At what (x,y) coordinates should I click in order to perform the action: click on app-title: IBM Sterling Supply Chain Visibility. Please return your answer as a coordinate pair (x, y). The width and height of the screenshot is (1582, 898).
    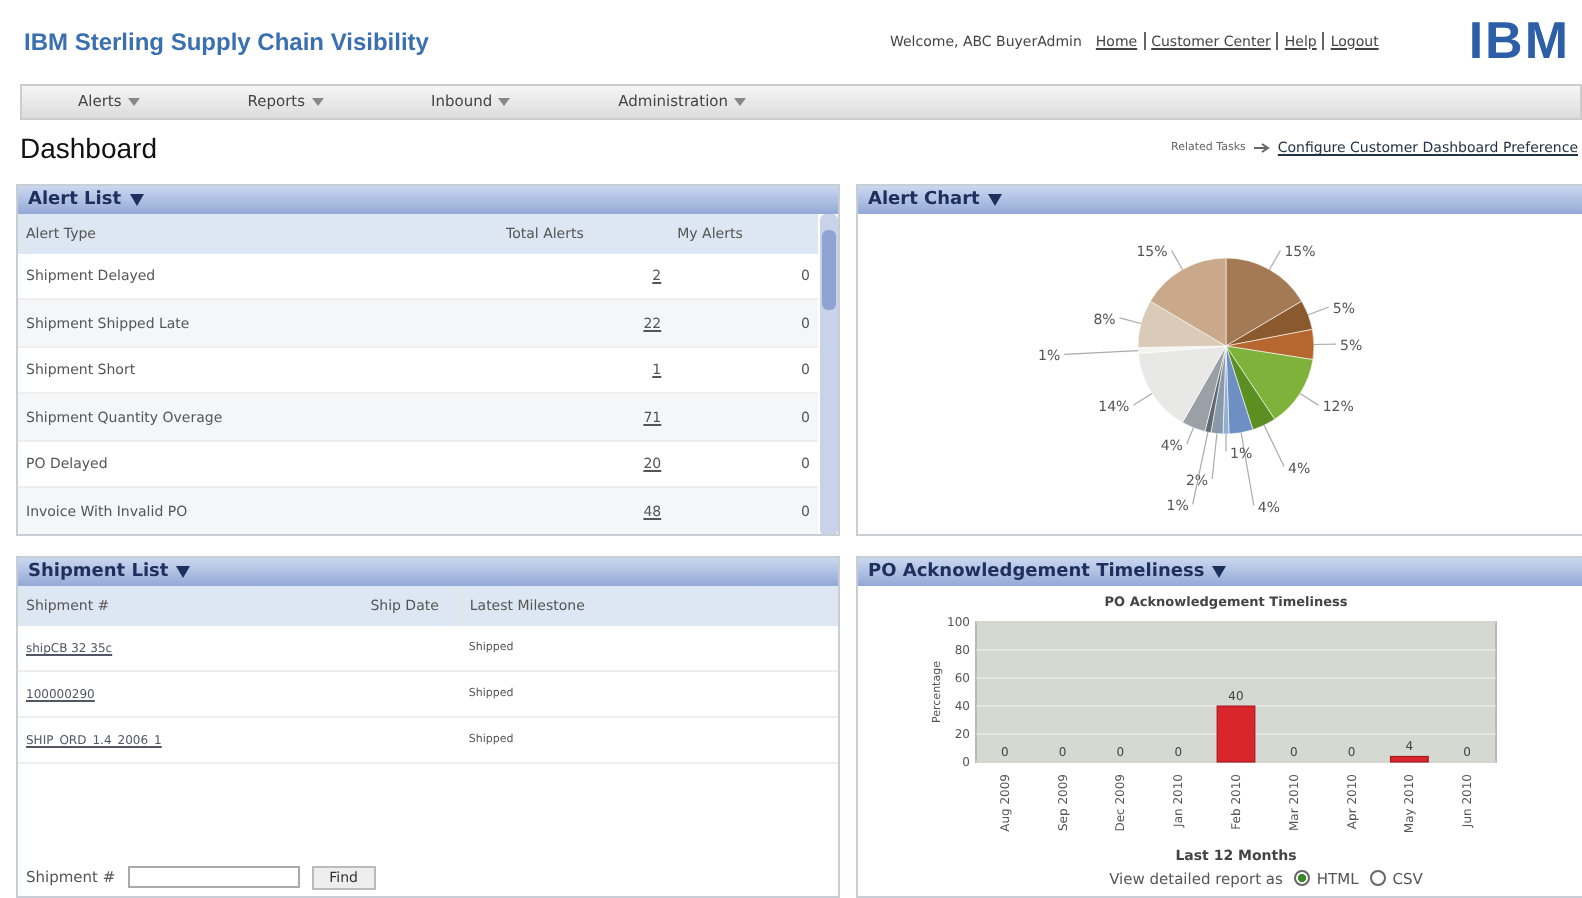
    Looking at the image, I should click on (226, 41).